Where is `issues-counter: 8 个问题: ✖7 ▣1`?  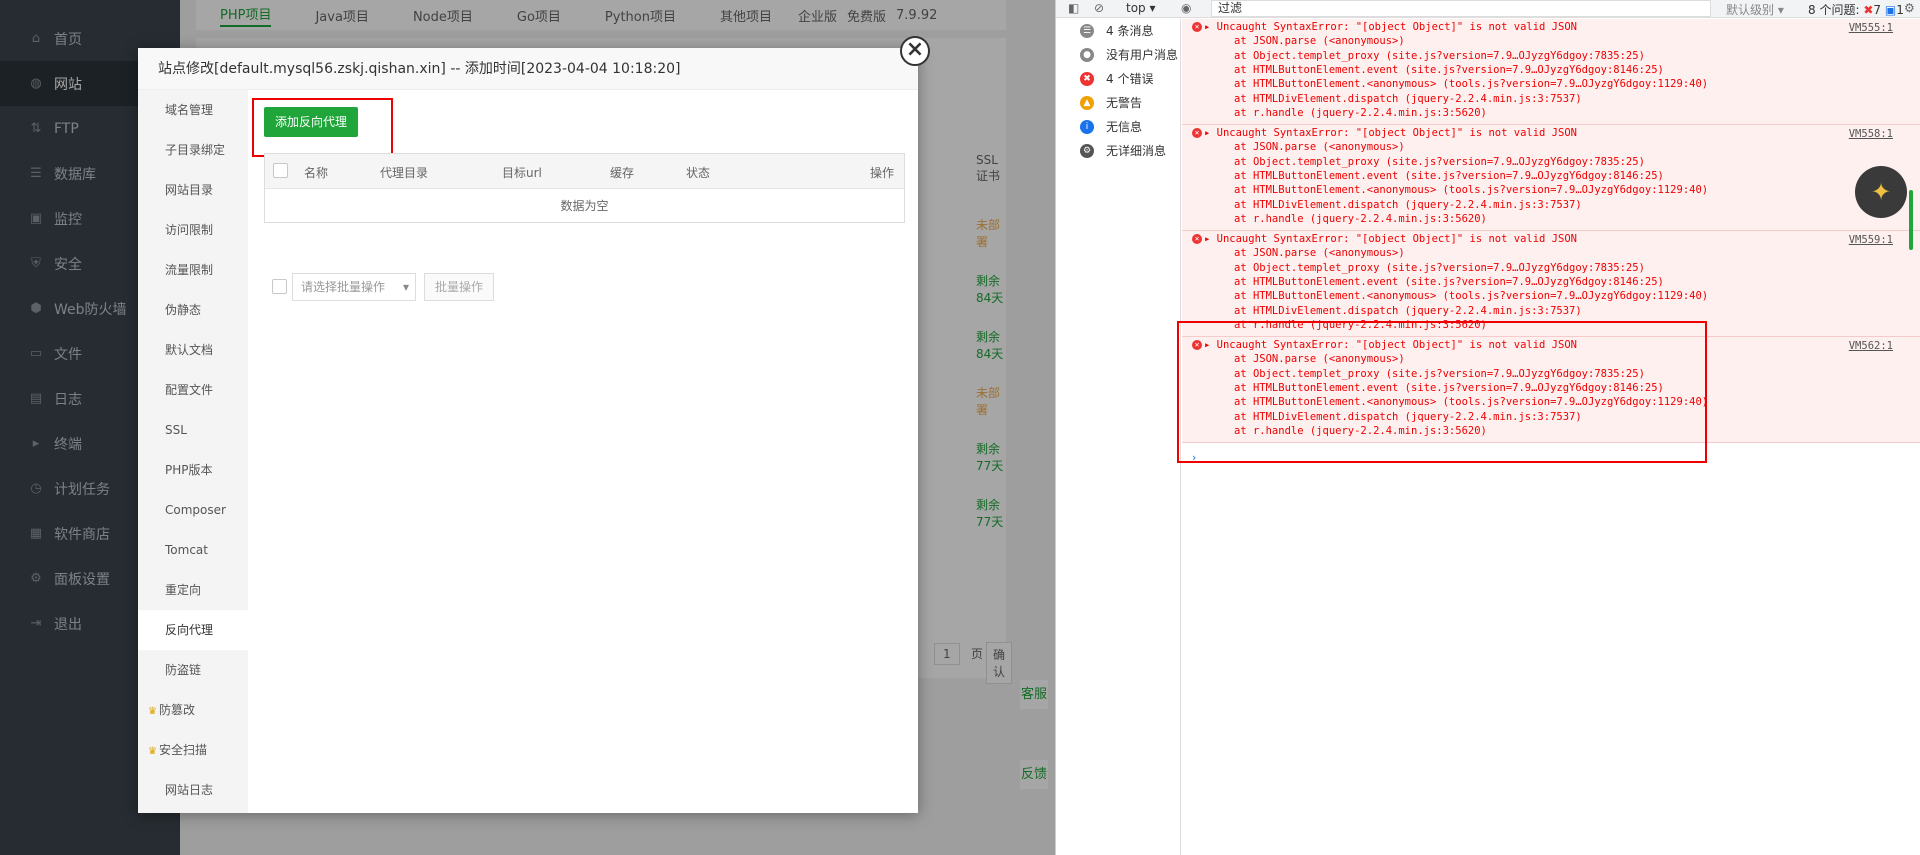
issues-counter: 8 个问题: ✖7 ▣1 is located at coordinates (1856, 9).